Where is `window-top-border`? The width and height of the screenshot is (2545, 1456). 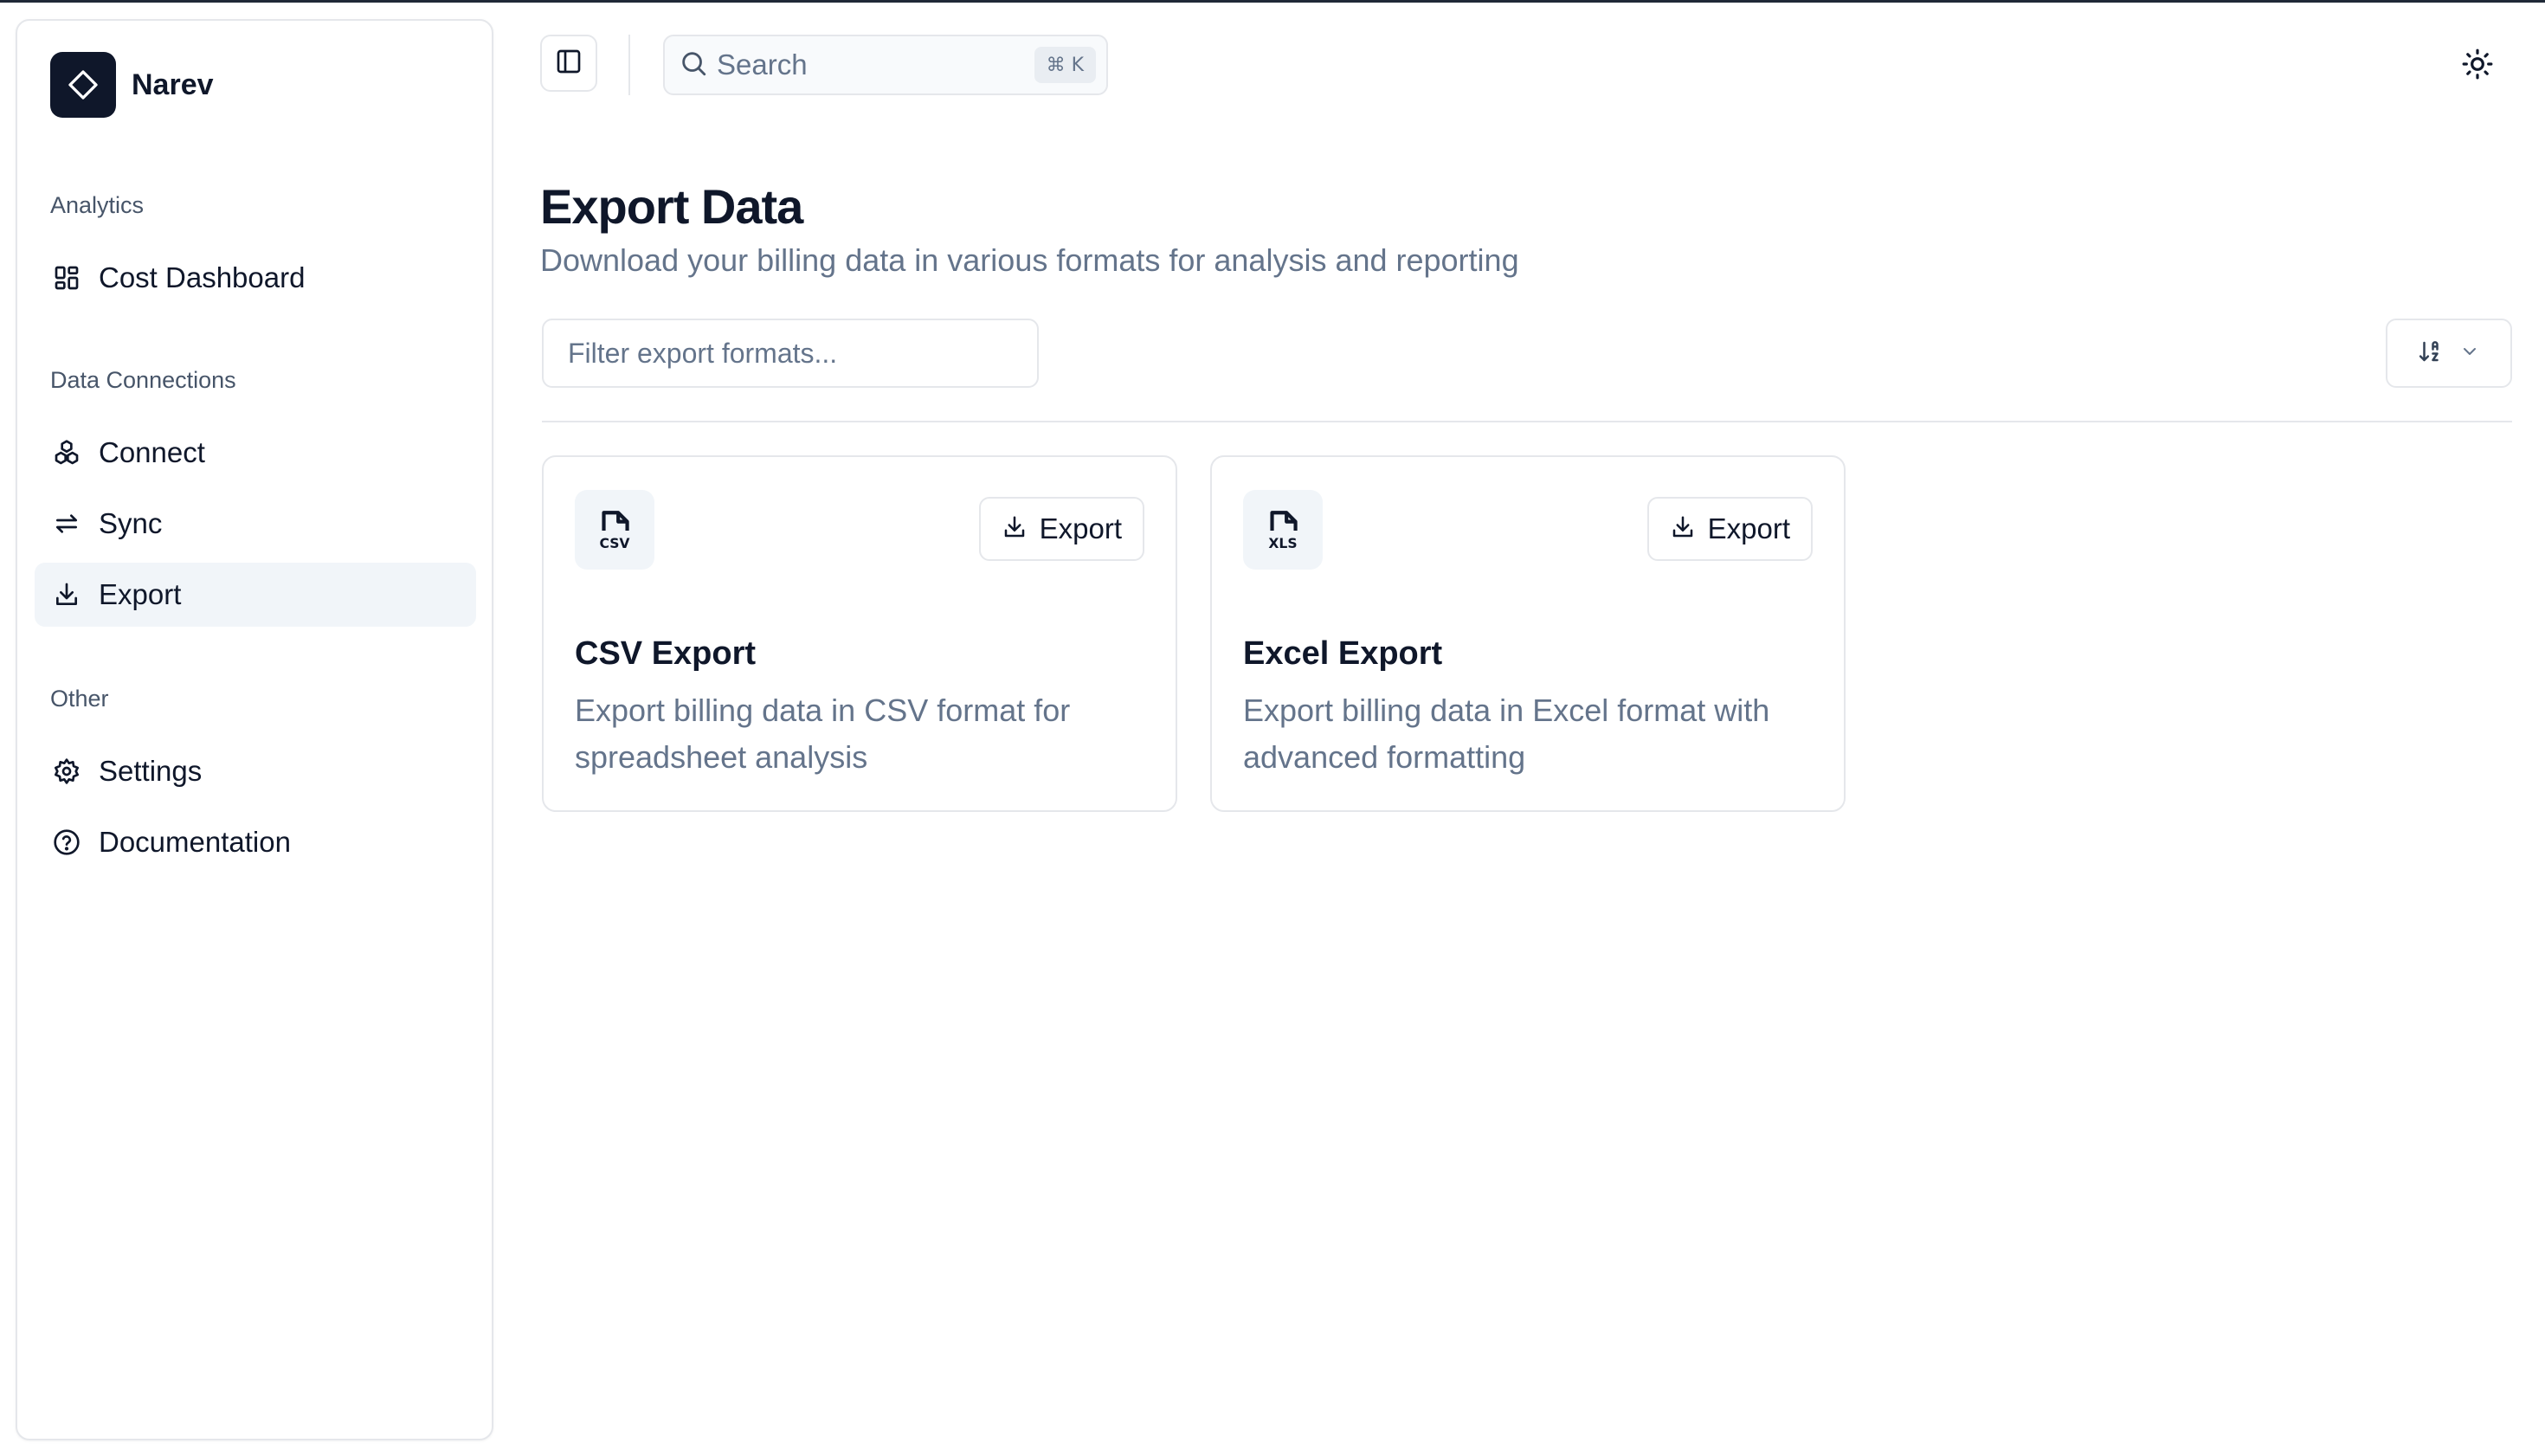 window-top-border is located at coordinates (1273, 1).